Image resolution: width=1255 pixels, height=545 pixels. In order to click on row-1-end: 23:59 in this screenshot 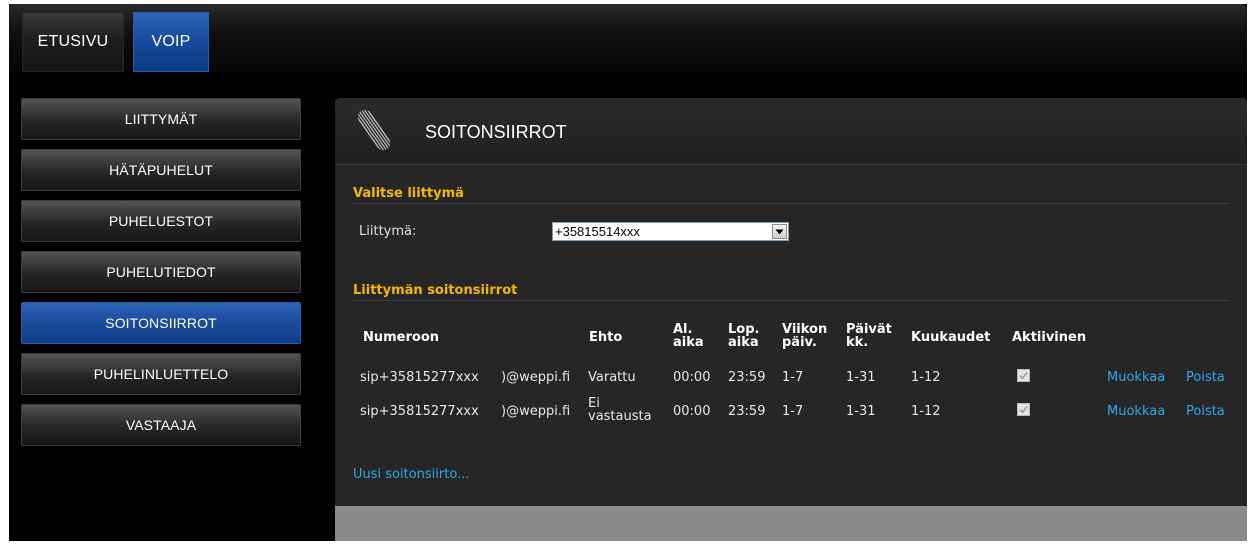, I will do `click(747, 377)`.